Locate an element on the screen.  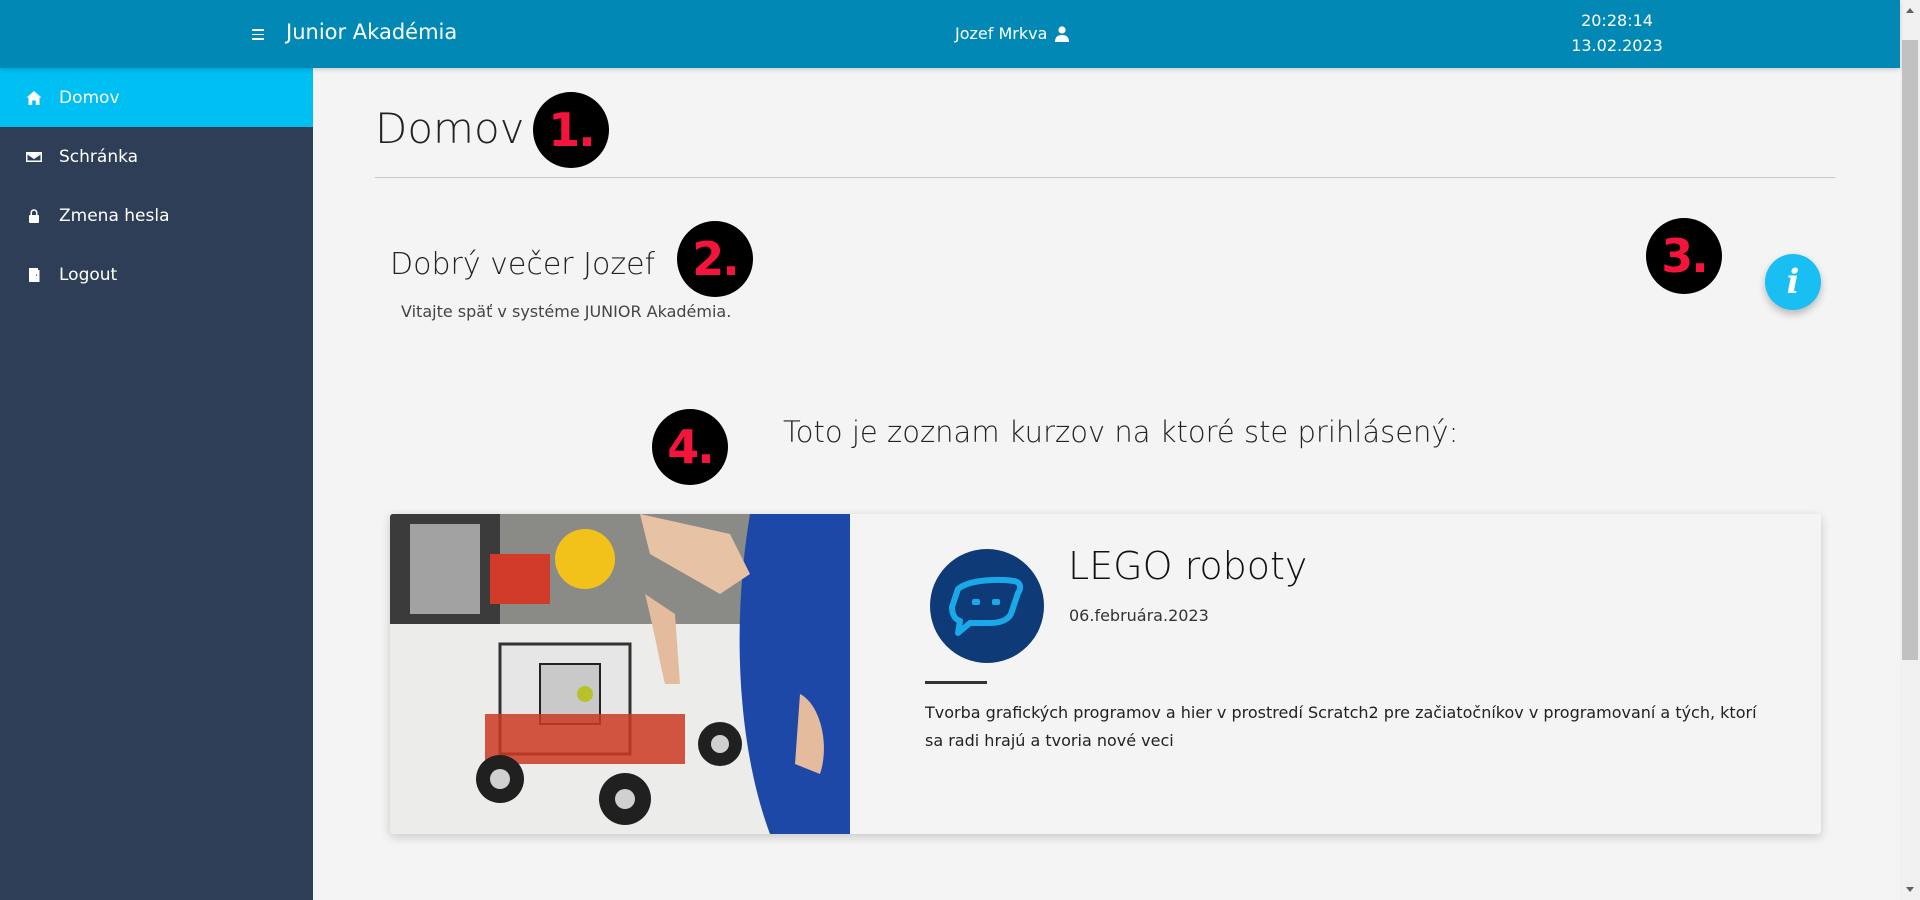
scroll-down-icon is located at coordinates (1910, 889).